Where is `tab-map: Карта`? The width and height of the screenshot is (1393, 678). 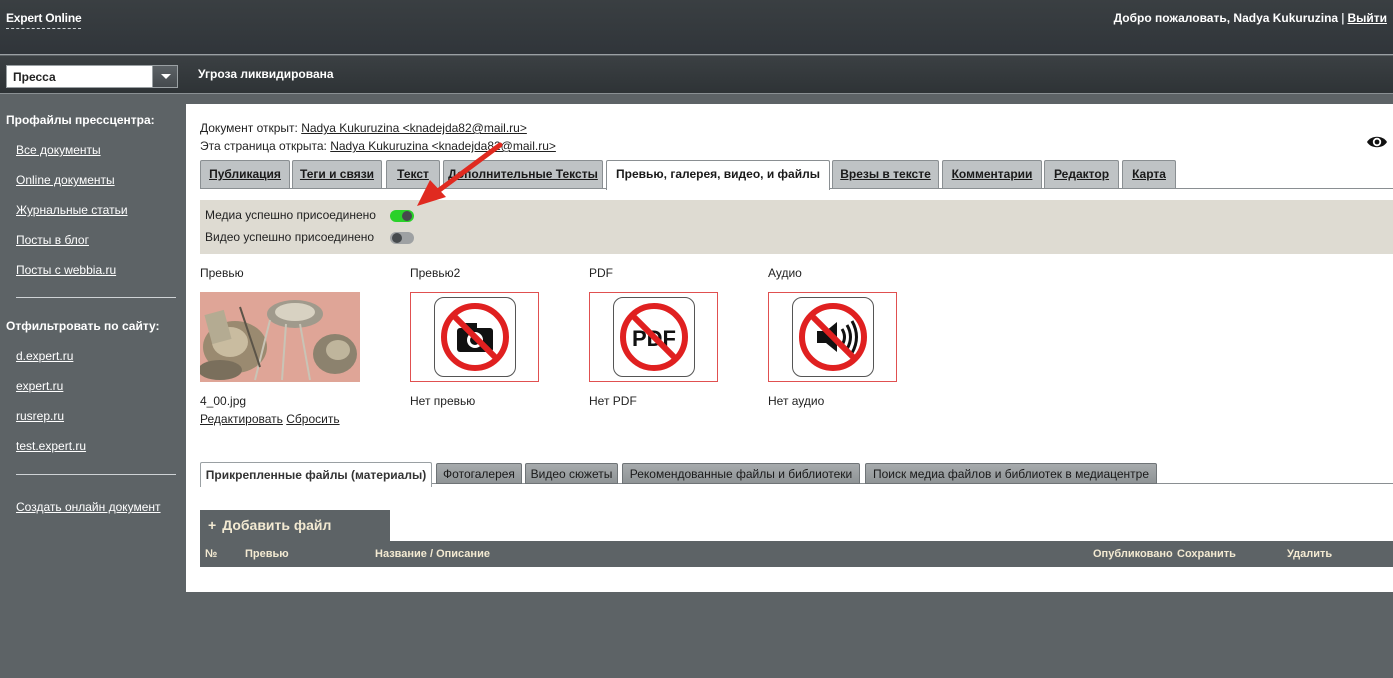 tab-map: Карта is located at coordinates (1149, 174).